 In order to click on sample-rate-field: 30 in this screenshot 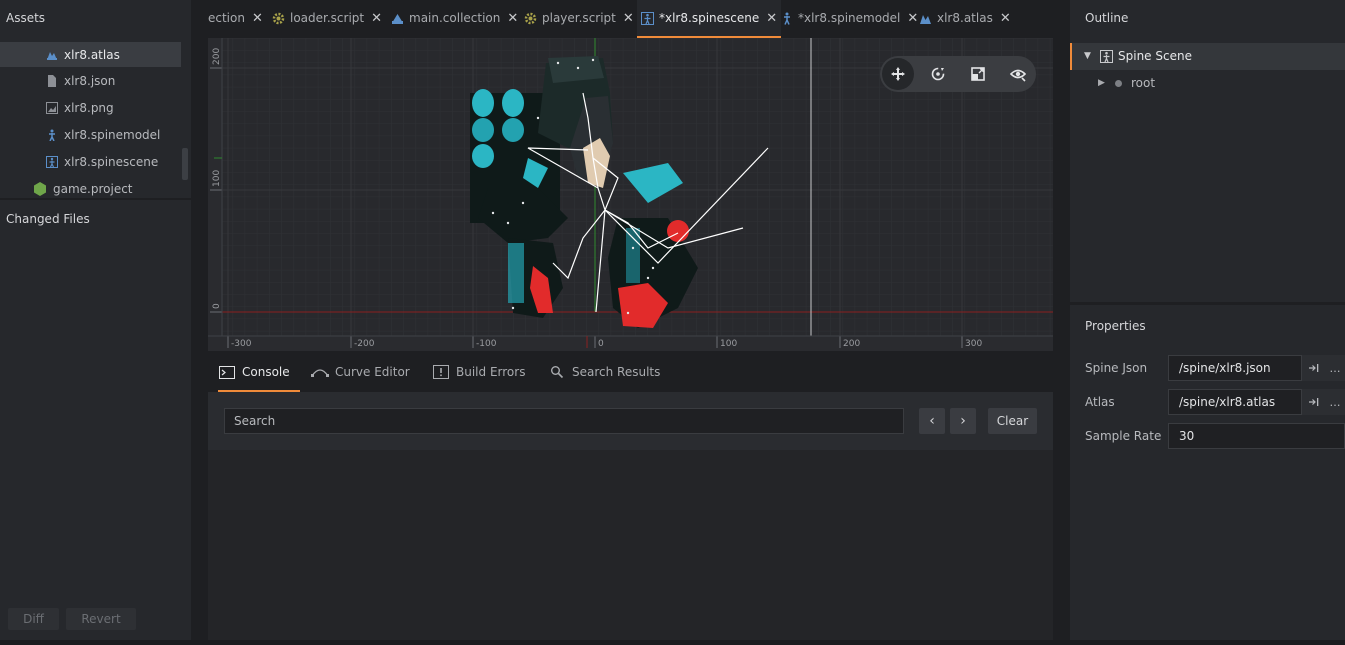, I will do `click(1256, 436)`.